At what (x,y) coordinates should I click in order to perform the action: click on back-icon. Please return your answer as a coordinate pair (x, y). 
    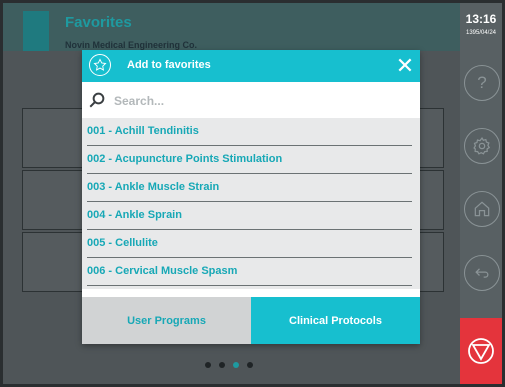
    Looking at the image, I should click on (482, 273).